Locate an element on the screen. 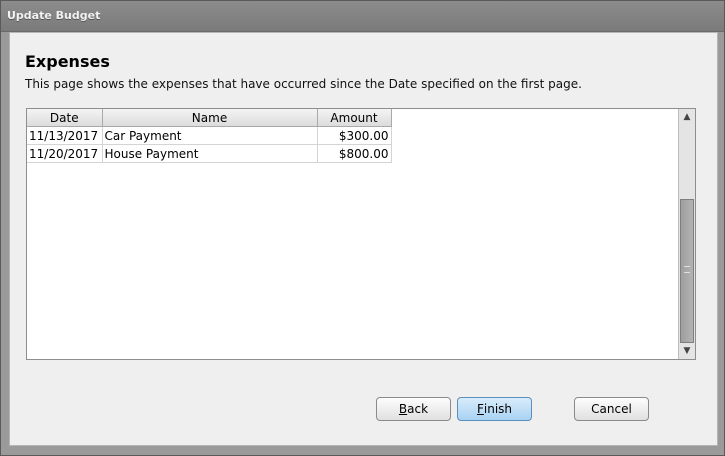 Image resolution: width=725 pixels, height=456 pixels. column-header-amount: Amount is located at coordinates (354, 118).